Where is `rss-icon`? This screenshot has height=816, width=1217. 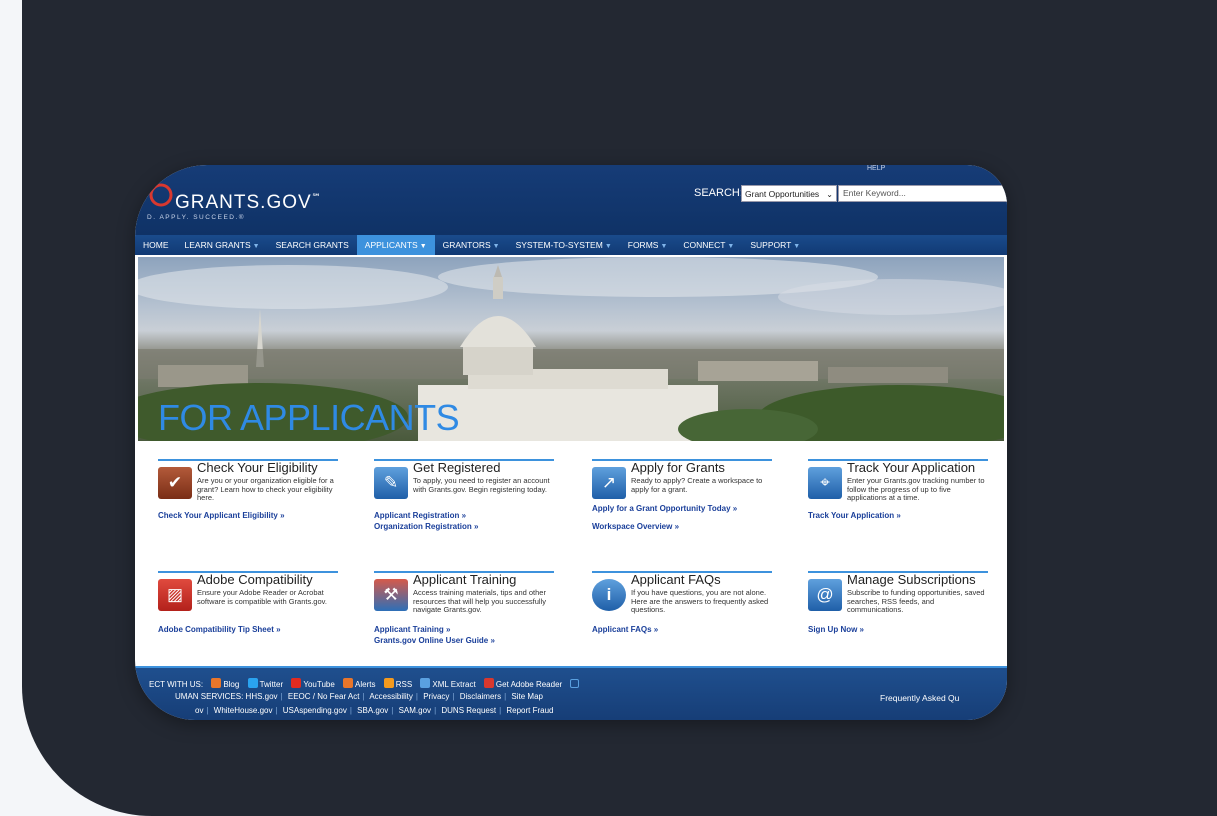 rss-icon is located at coordinates (388, 683).